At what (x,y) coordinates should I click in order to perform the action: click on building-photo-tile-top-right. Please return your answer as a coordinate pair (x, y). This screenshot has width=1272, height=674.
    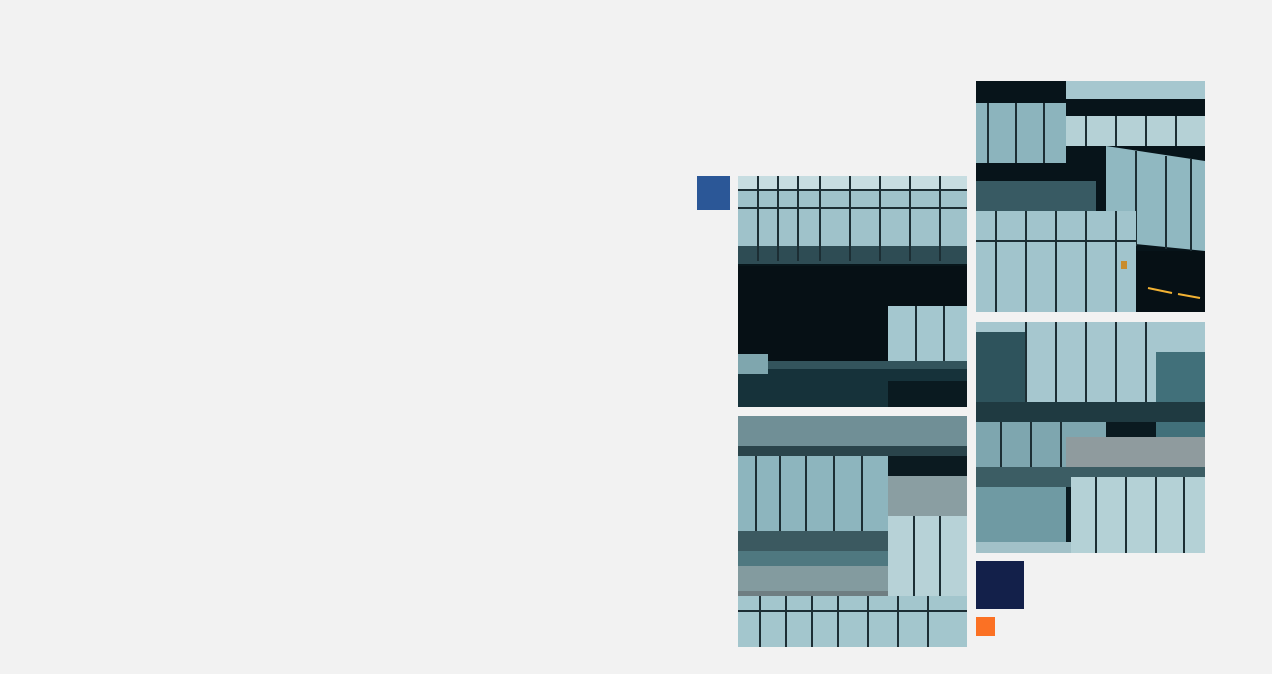
    Looking at the image, I should click on (1090, 196).